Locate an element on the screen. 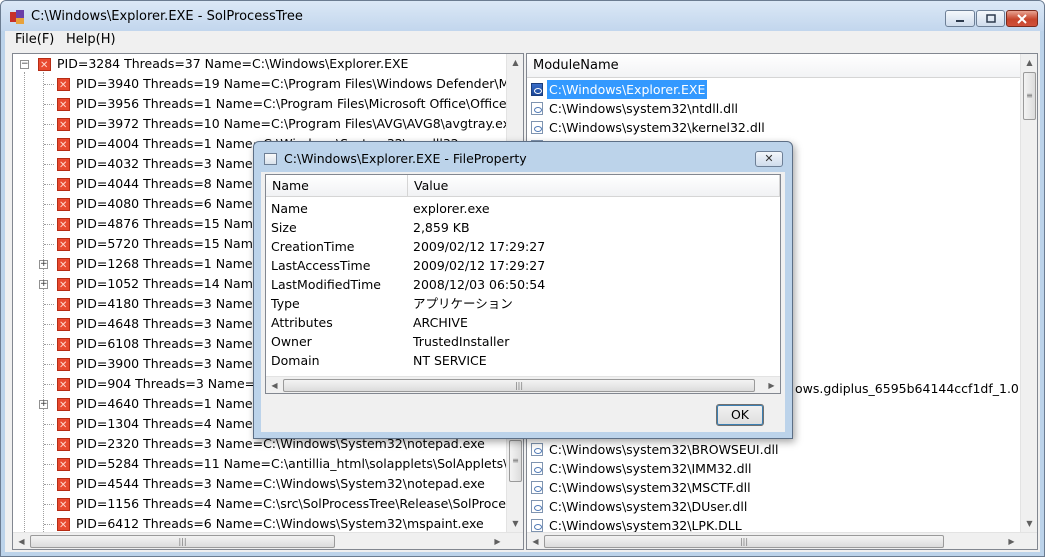  property-value: NT SERVICE is located at coordinates (450, 360).